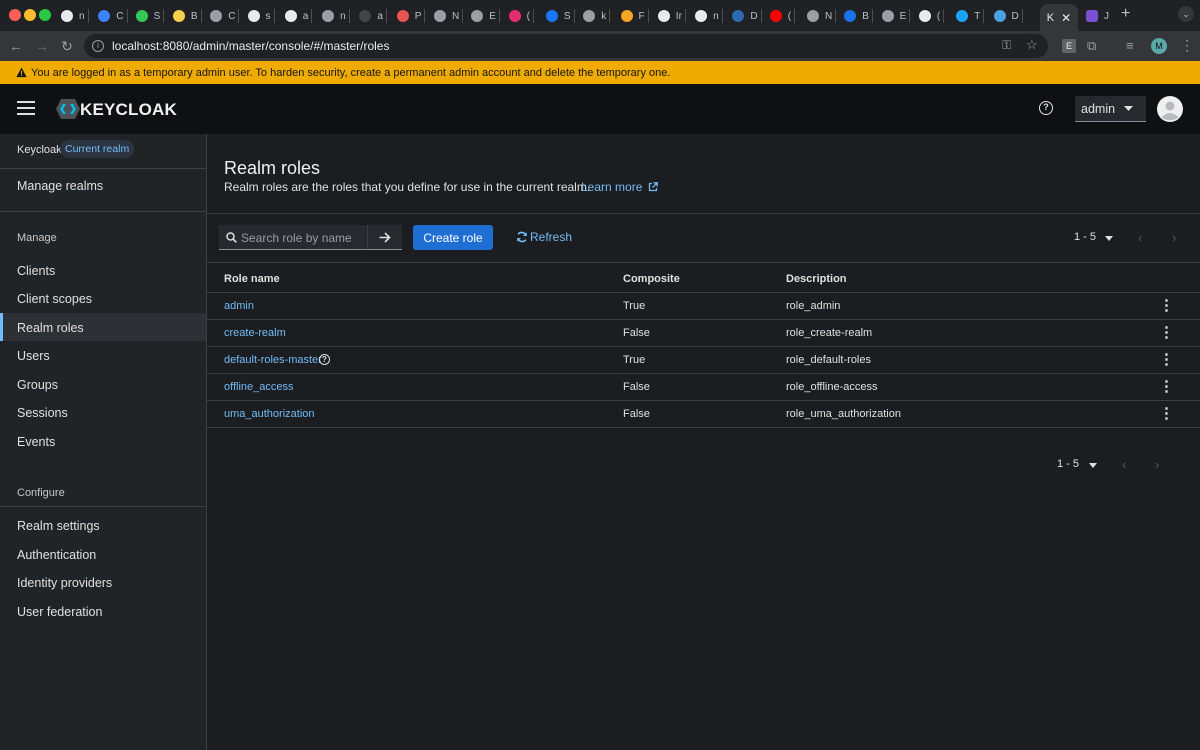 The image size is (1200, 750). Describe the element at coordinates (1097, 16) in the screenshot. I see `tab: J` at that location.